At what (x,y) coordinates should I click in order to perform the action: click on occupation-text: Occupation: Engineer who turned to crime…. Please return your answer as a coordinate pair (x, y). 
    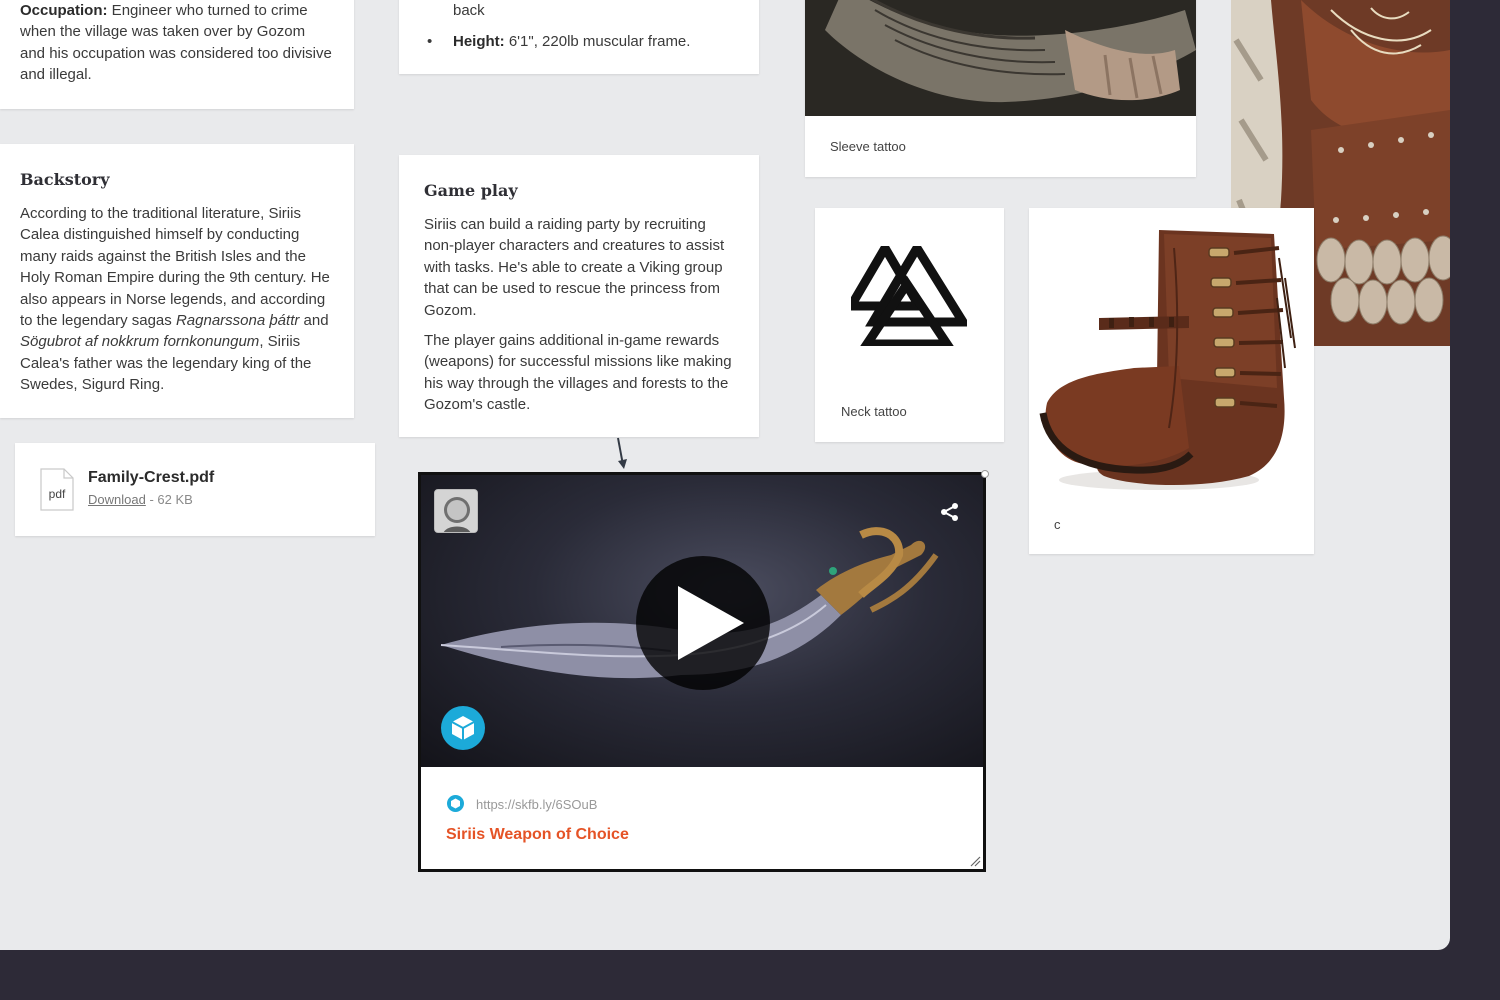
    Looking at the image, I should click on (177, 43).